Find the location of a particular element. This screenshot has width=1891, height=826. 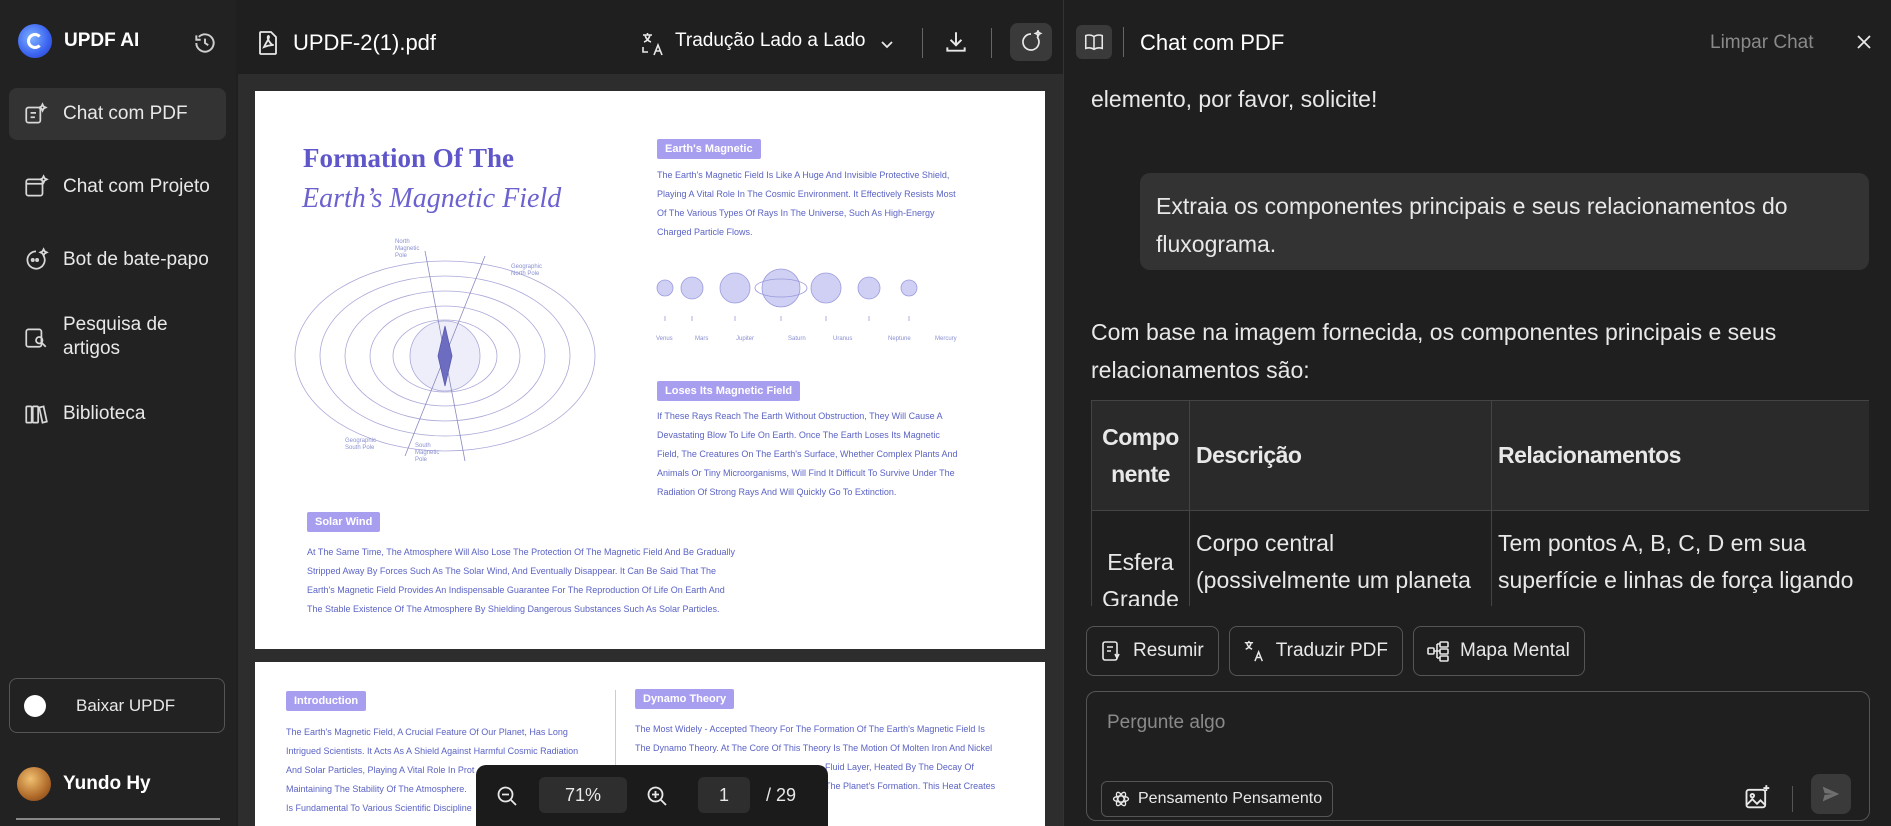

image-upload-icon is located at coordinates (1757, 798).